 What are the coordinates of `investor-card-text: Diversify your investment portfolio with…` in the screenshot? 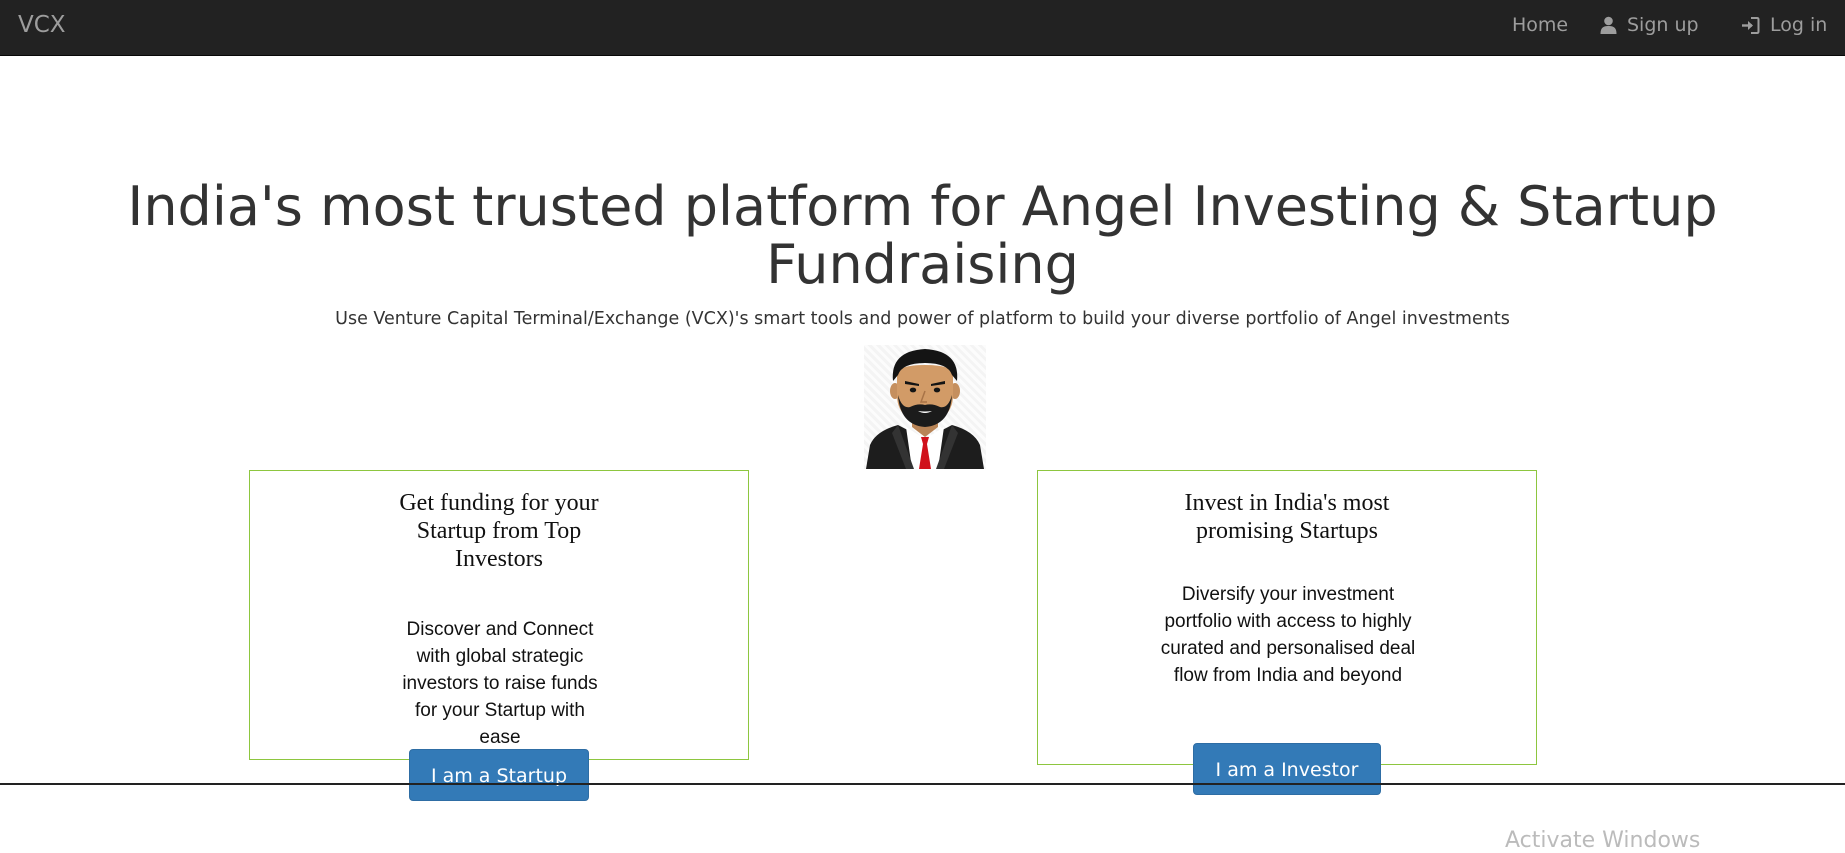 It's located at (1288, 635).